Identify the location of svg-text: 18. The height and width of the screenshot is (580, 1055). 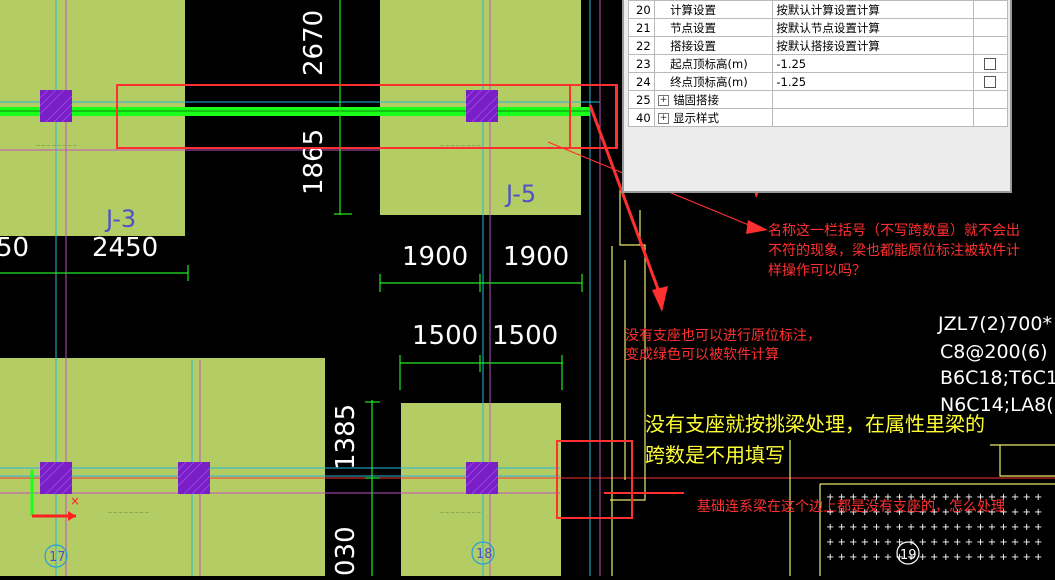
(484, 554).